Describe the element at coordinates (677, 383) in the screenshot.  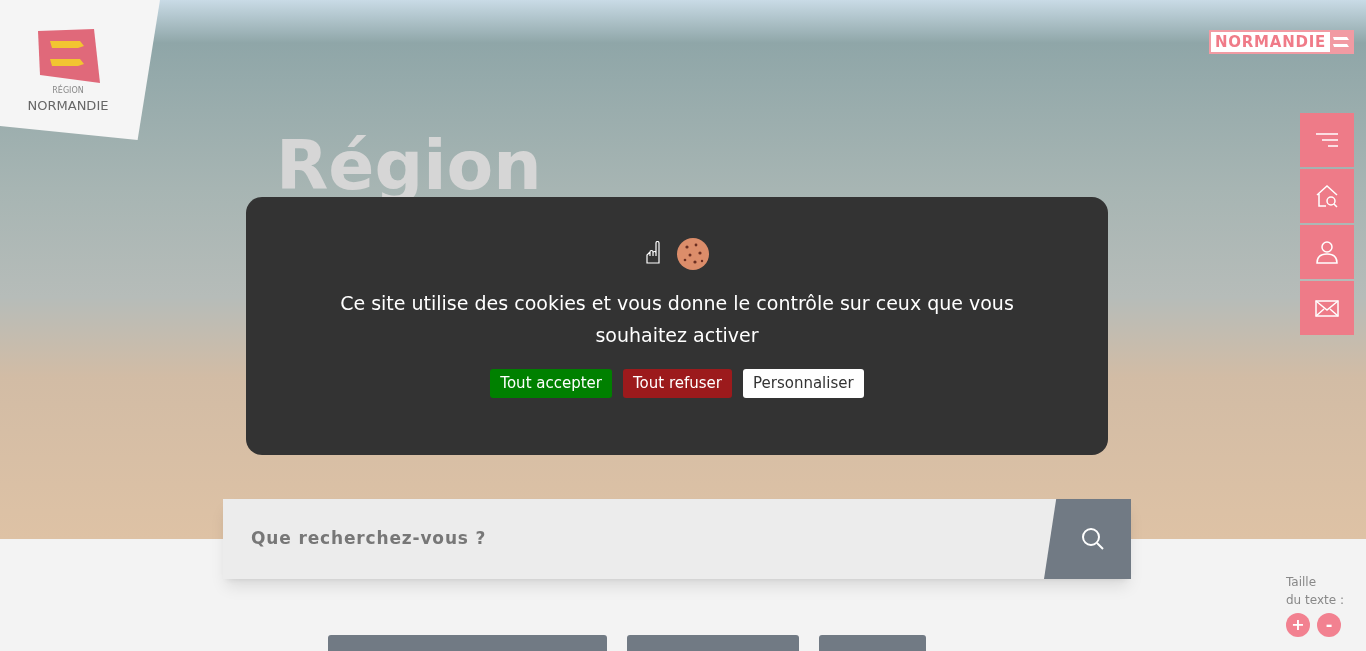
I see `refuse-button: Tout refuser` at that location.